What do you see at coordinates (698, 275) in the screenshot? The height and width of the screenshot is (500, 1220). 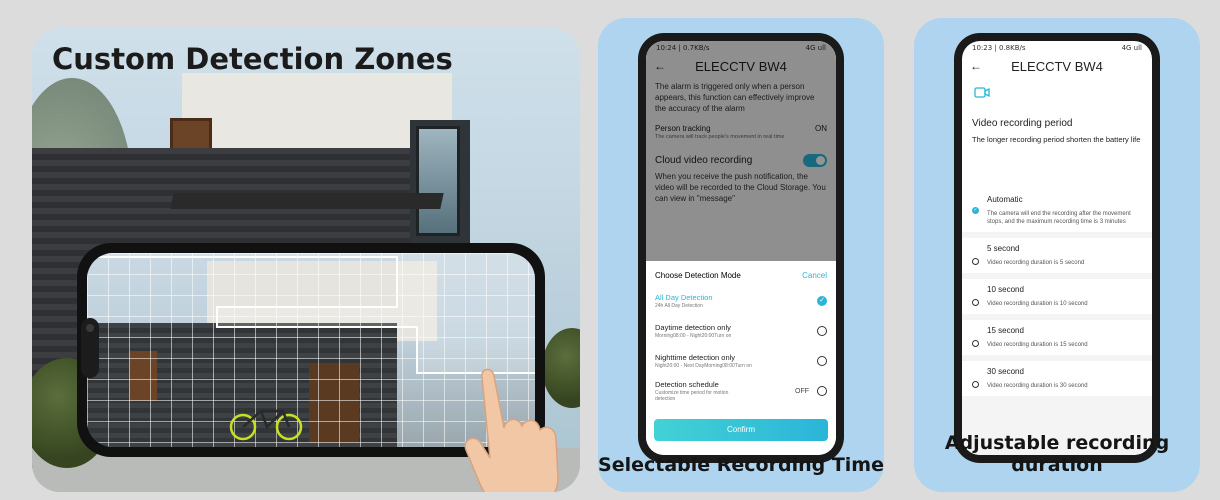 I see `sheet-title: Choose Detection Mode` at bounding box center [698, 275].